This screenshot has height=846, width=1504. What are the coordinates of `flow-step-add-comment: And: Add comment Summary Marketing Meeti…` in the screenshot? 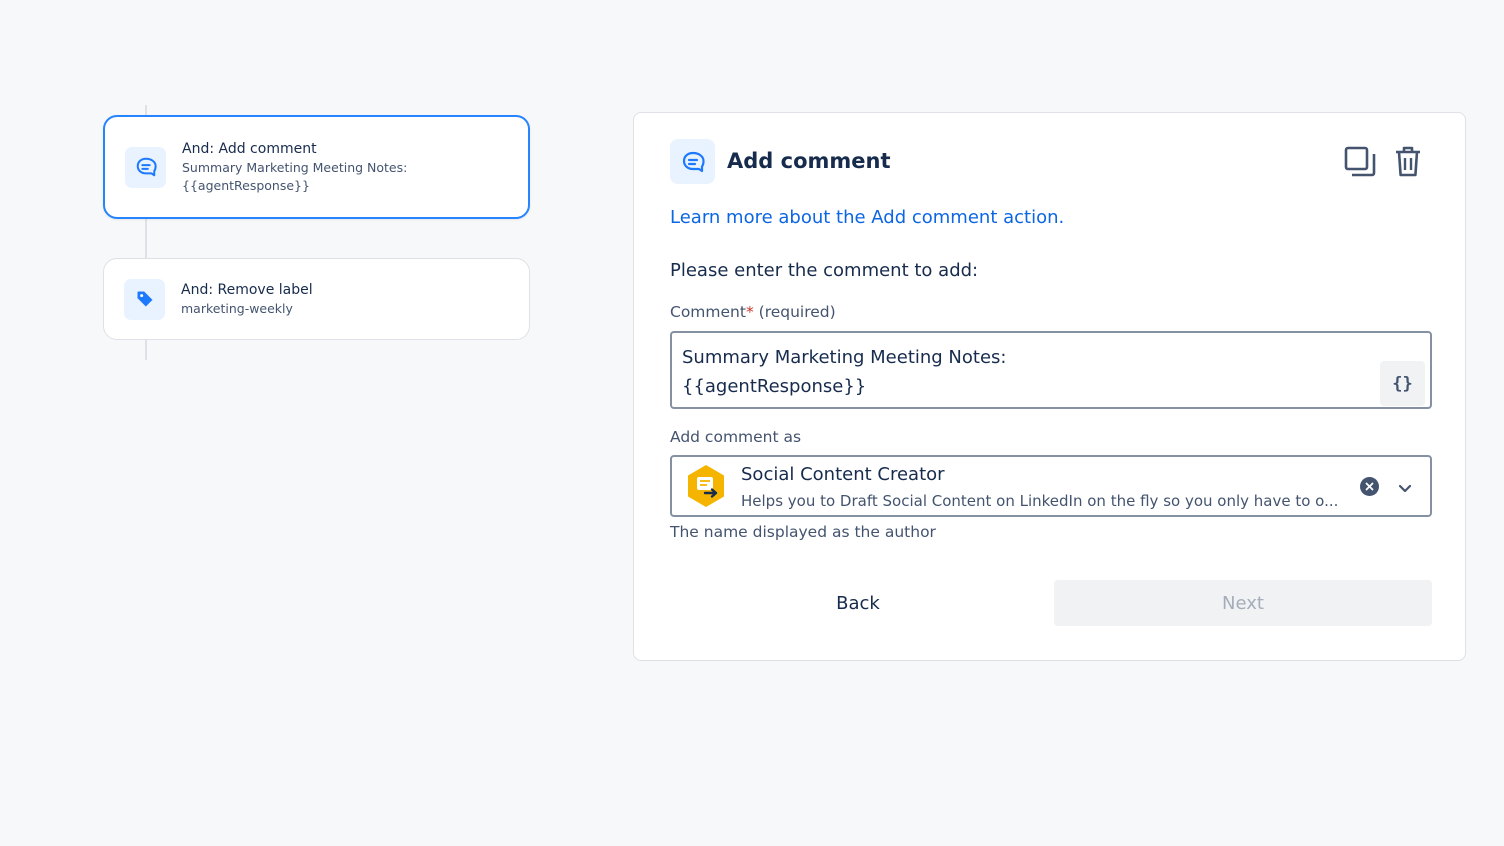 It's located at (316, 167).